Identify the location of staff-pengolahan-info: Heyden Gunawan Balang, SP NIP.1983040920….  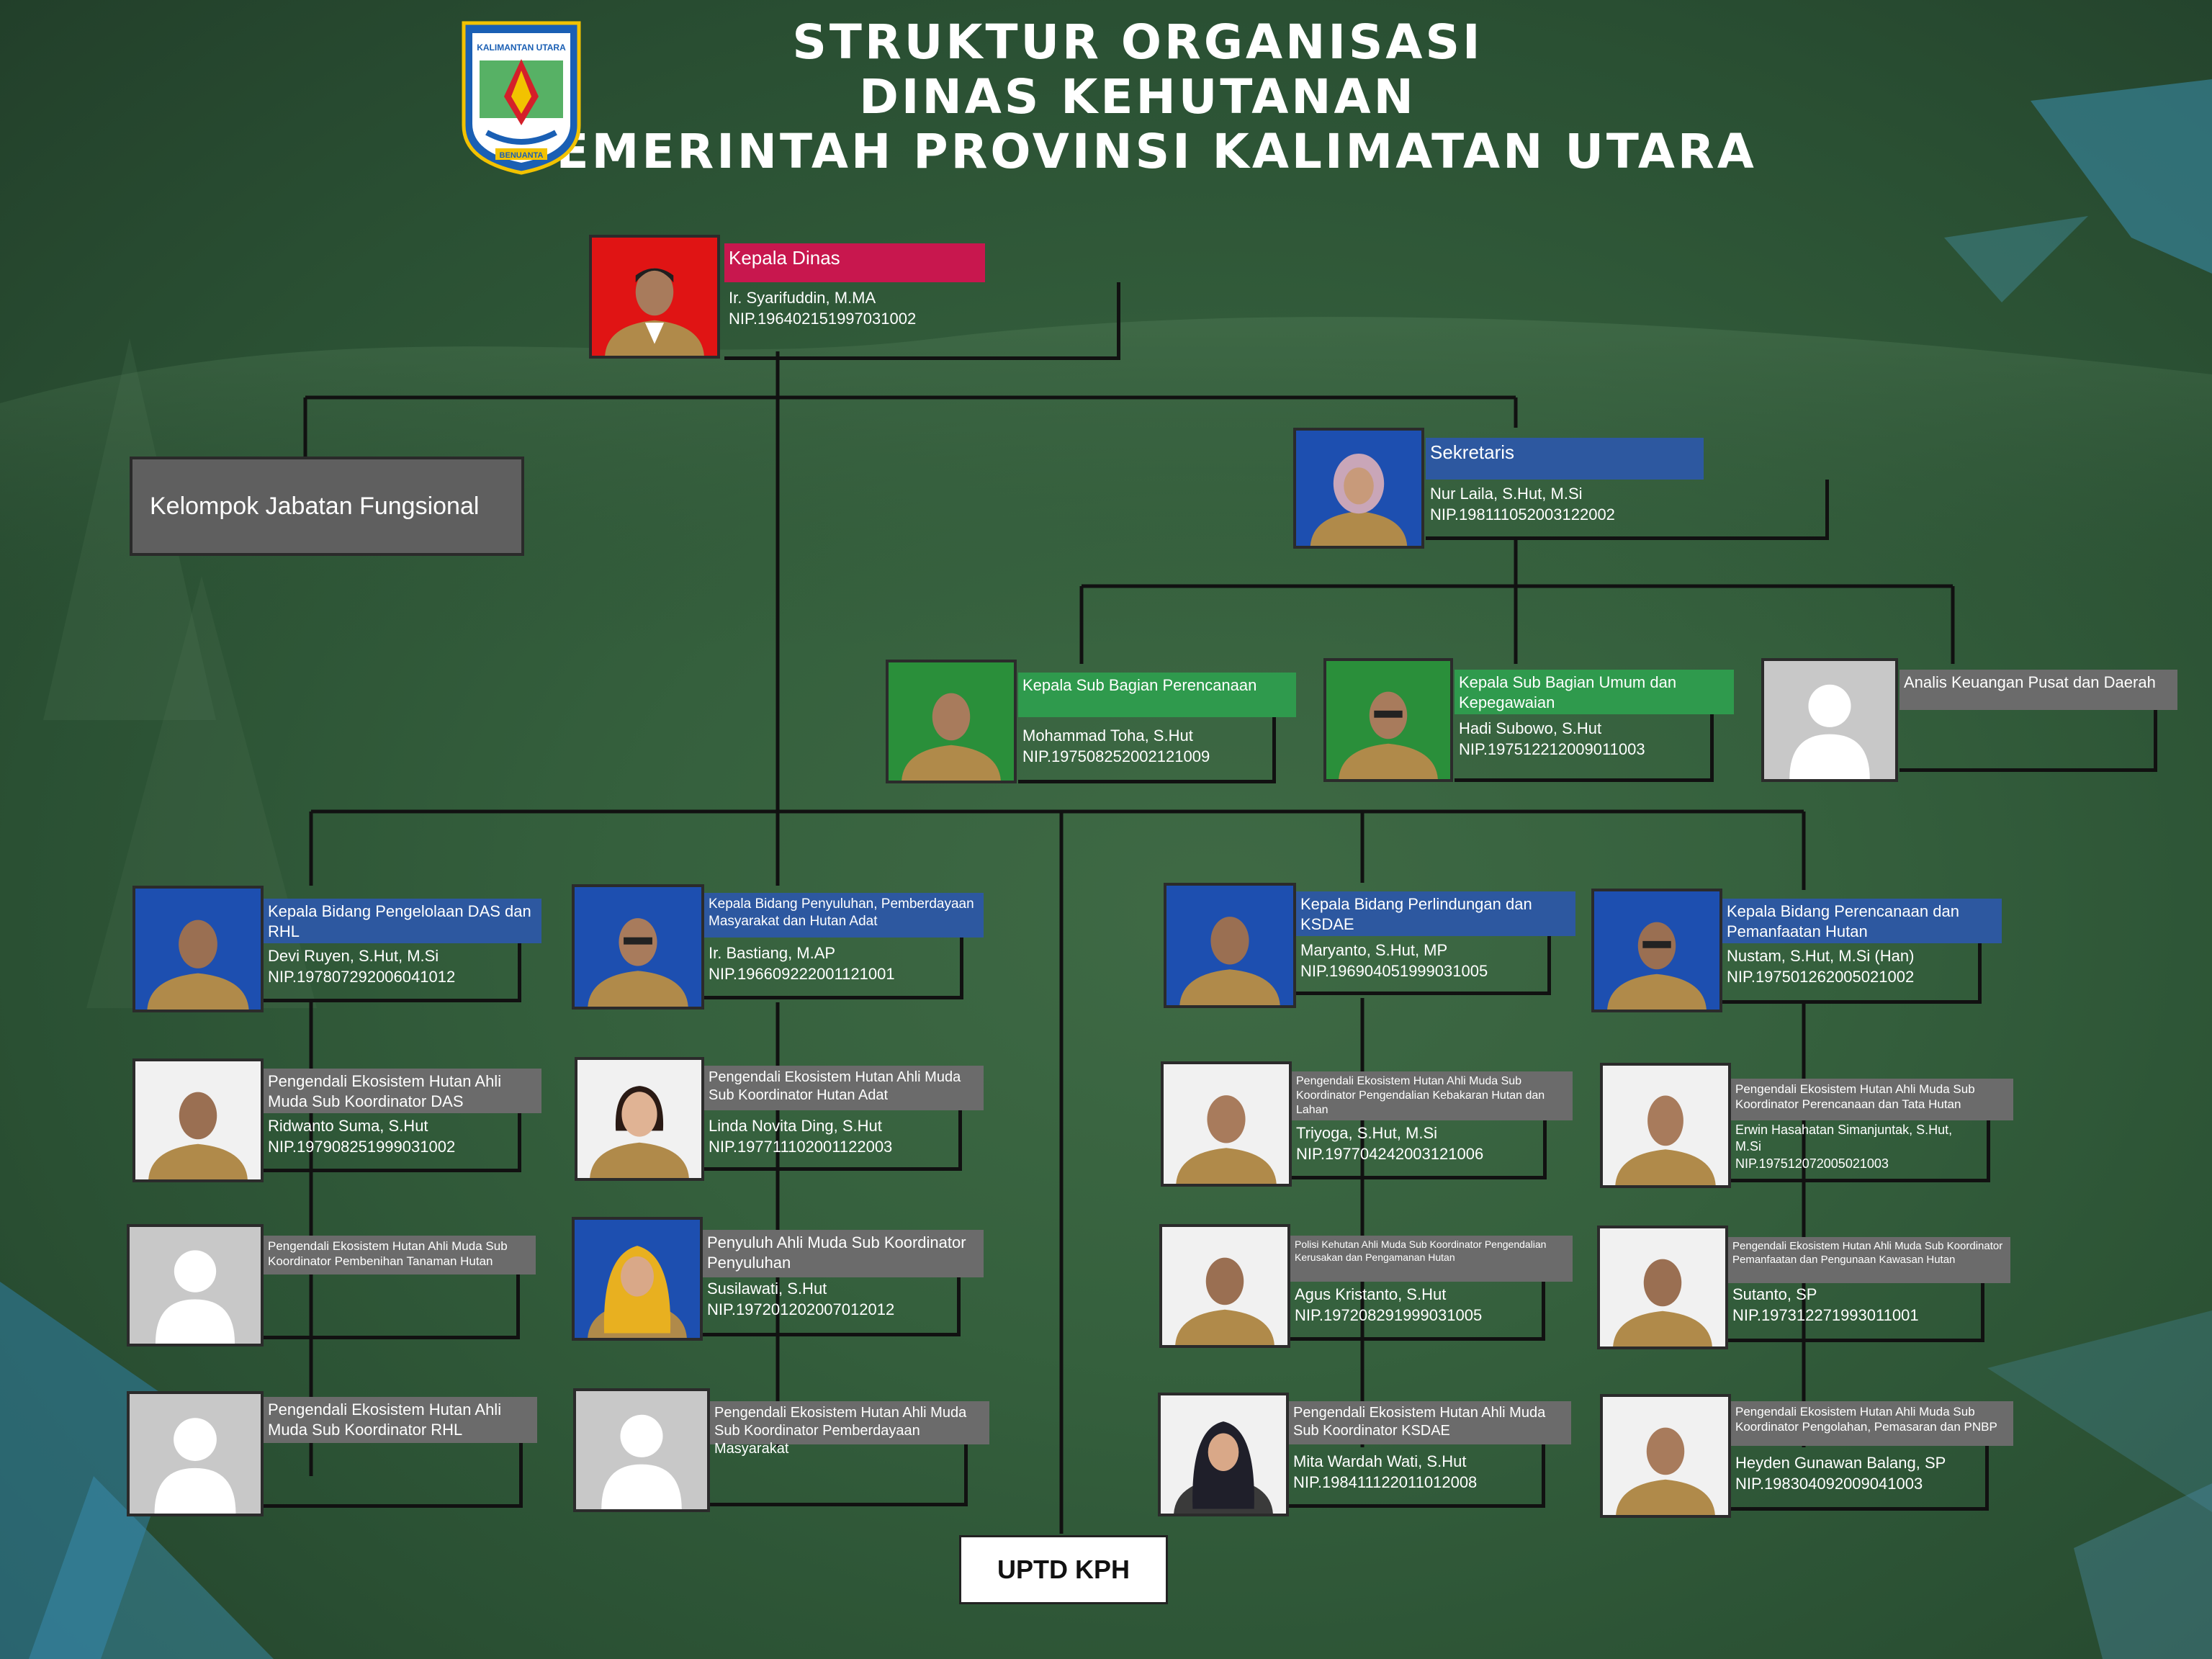
(1860, 1478).